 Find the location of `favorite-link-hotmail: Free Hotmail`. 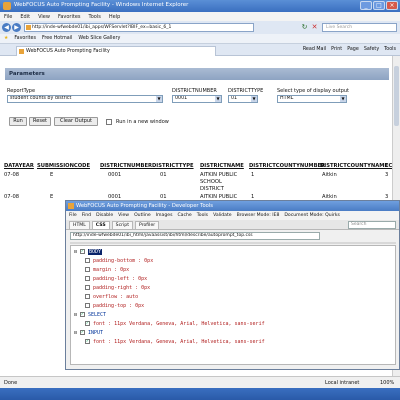

favorite-link-hotmail: Free Hotmail is located at coordinates (57, 38).